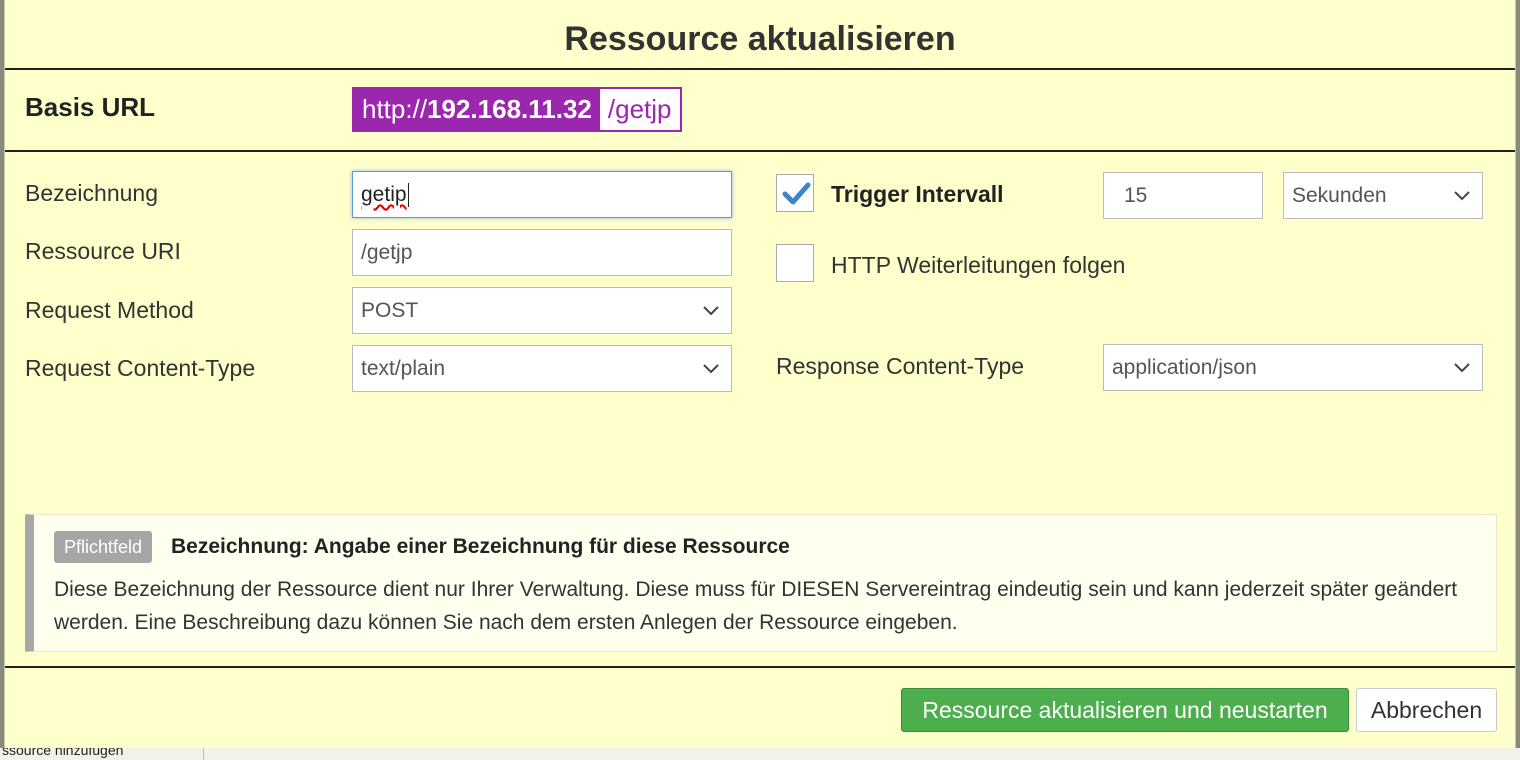 Image resolution: width=1520 pixels, height=760 pixels. Describe the element at coordinates (203, 754) in the screenshot. I see `background-divider` at that location.